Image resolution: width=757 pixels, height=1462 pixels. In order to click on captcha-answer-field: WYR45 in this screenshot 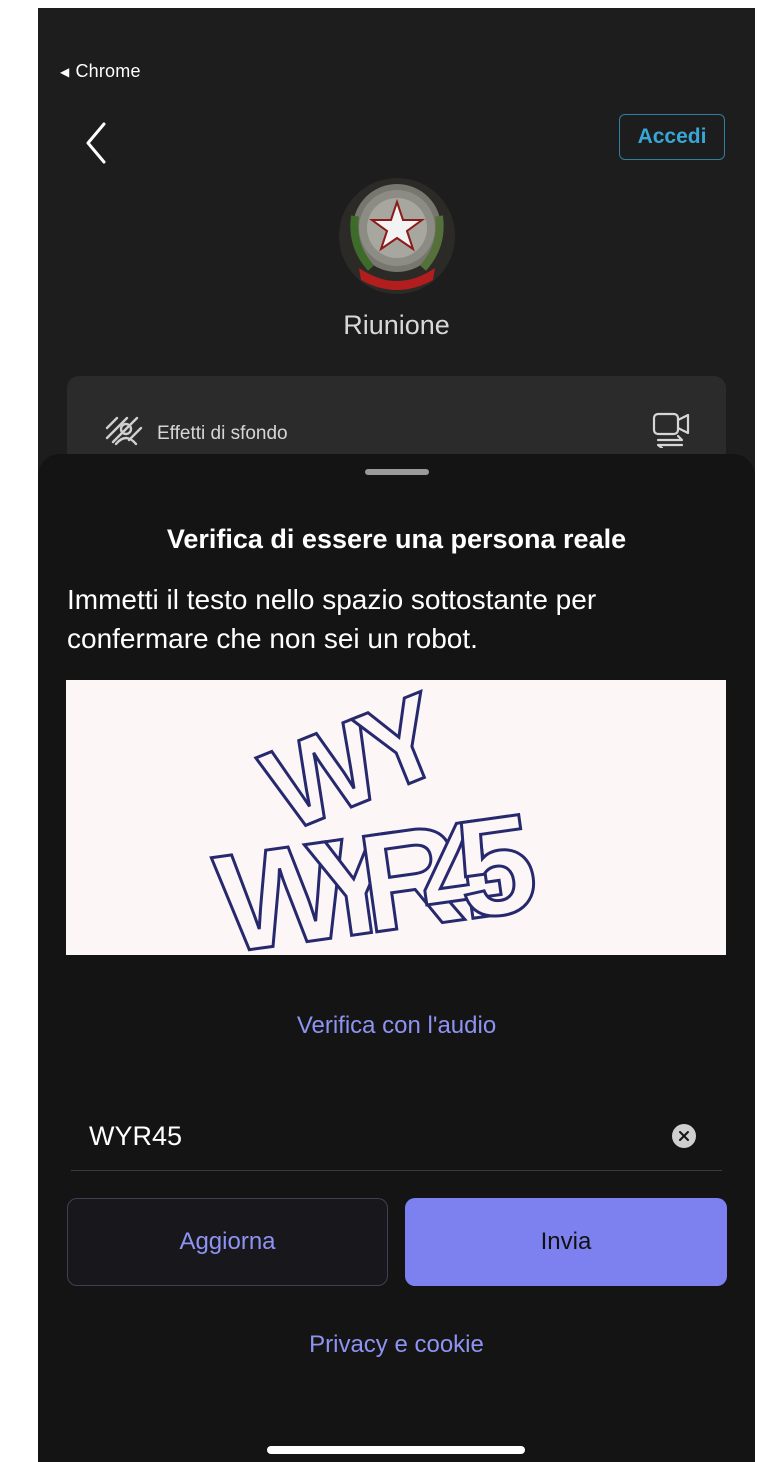, I will do `click(396, 1136)`.